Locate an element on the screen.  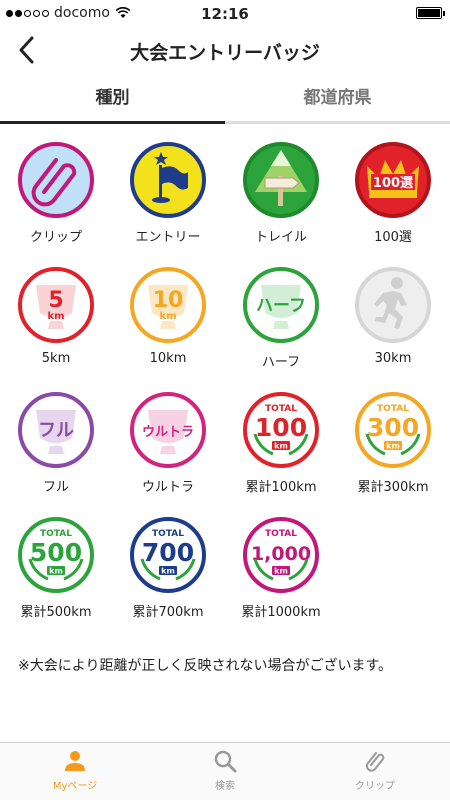
battery-icon is located at coordinates (430, 13).